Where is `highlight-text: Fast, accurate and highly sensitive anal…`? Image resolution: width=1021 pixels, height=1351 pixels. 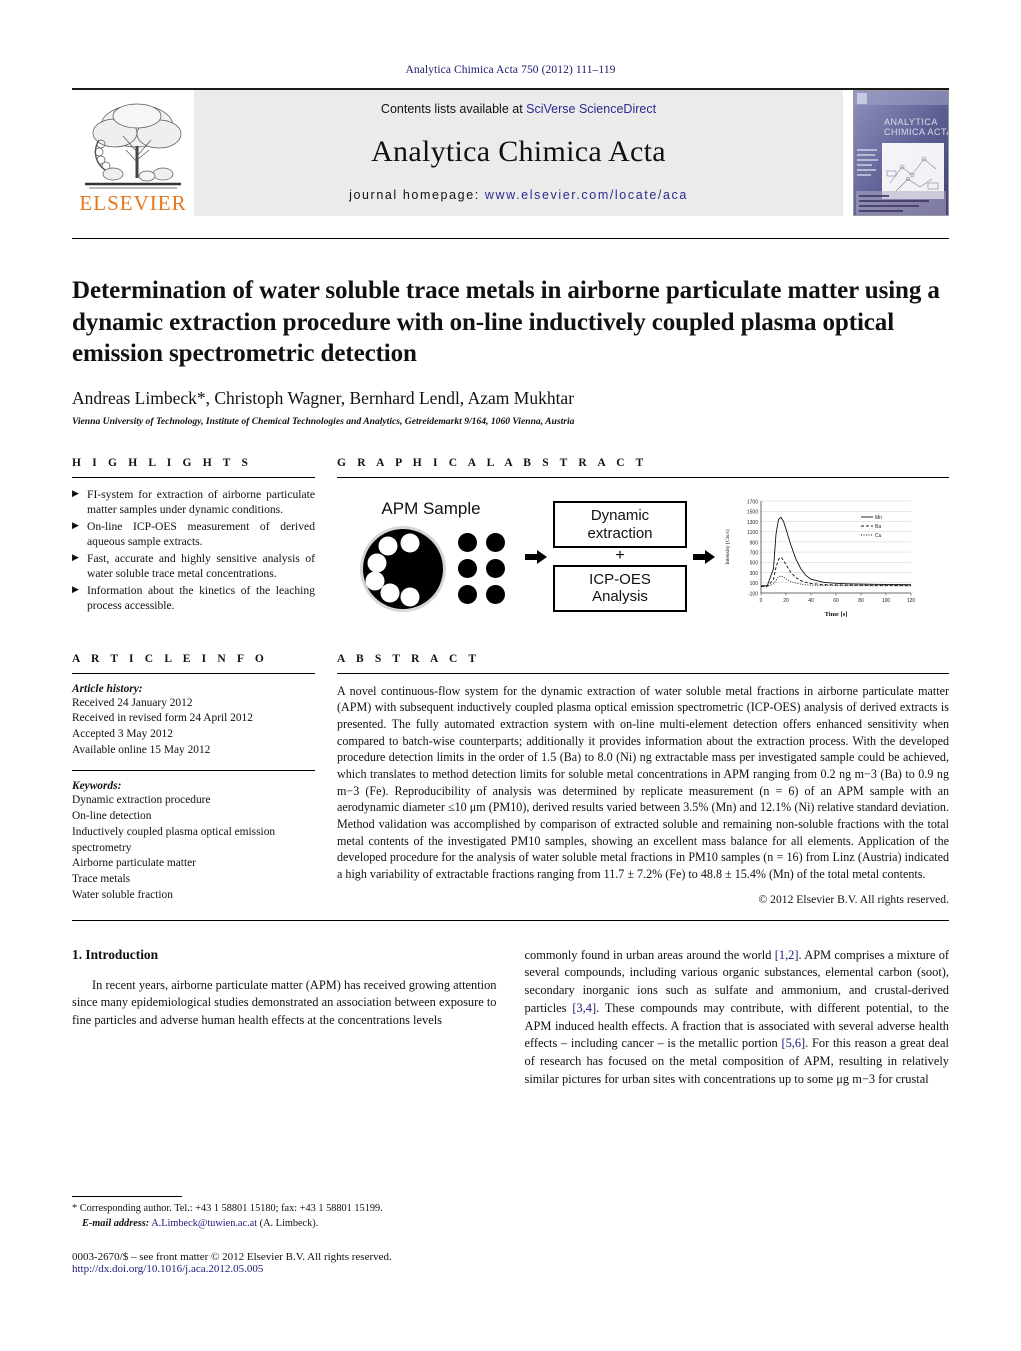 highlight-text: Fast, accurate and highly sensitive anal… is located at coordinates (201, 566).